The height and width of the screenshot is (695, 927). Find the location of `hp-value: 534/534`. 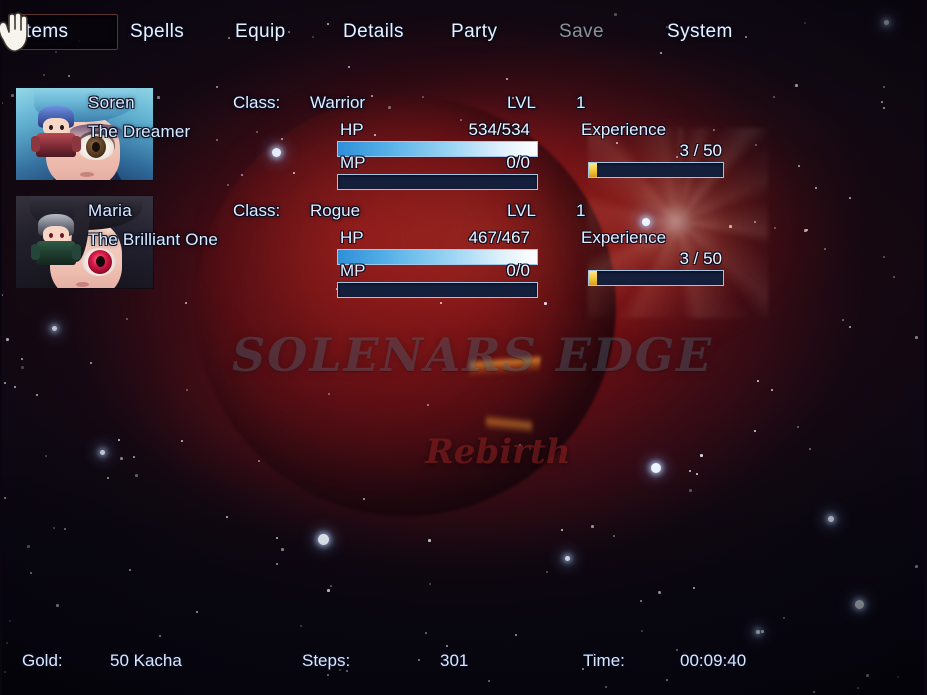

hp-value: 534/534 is located at coordinates (499, 129).